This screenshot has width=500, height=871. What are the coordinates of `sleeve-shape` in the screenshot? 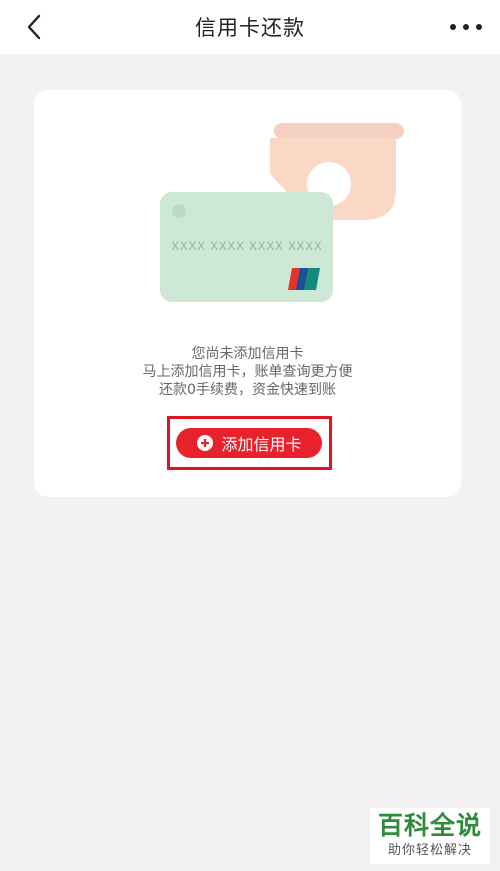 It's located at (339, 131).